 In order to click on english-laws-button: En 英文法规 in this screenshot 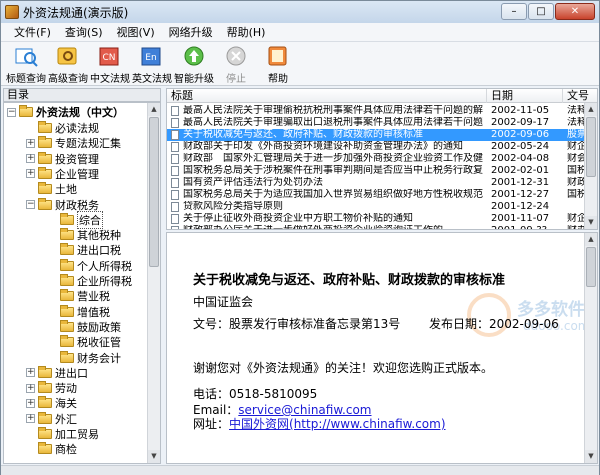, I will do `click(152, 63)`.